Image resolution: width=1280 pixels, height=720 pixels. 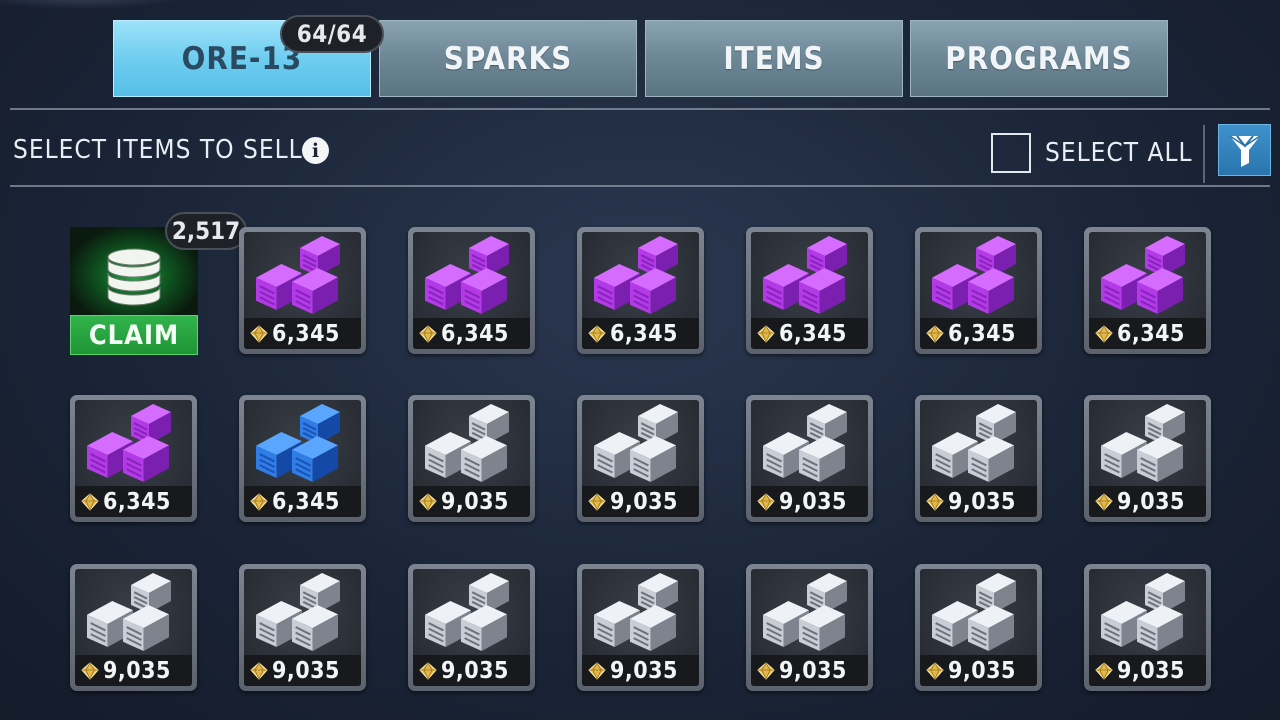 What do you see at coordinates (508, 58) in the screenshot?
I see `tab-sparks: SPARKS` at bounding box center [508, 58].